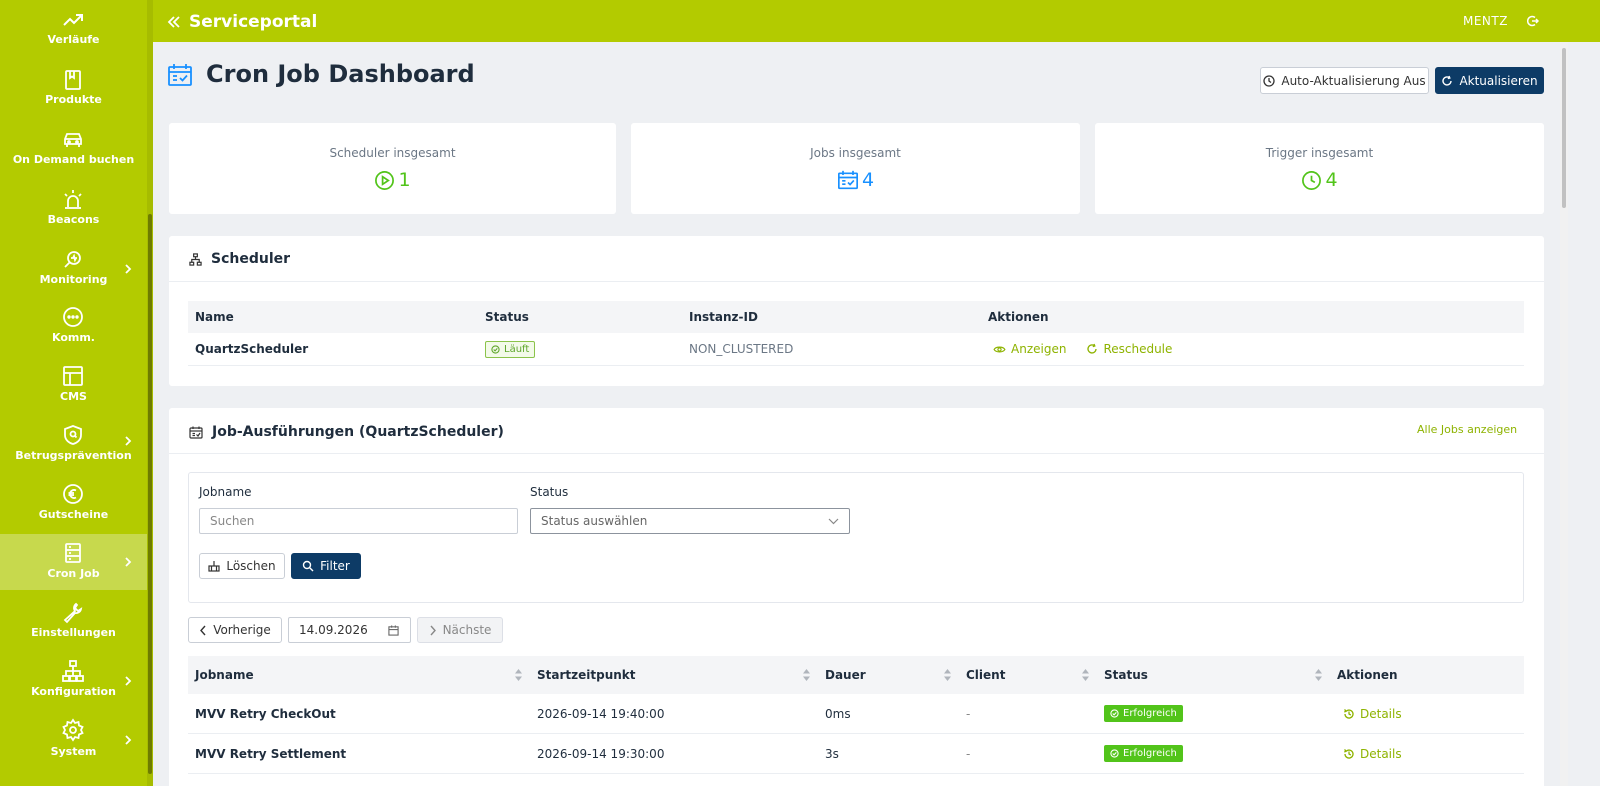 The image size is (1600, 786). Describe the element at coordinates (180, 75) in the screenshot. I see `calendar-check-icon` at that location.